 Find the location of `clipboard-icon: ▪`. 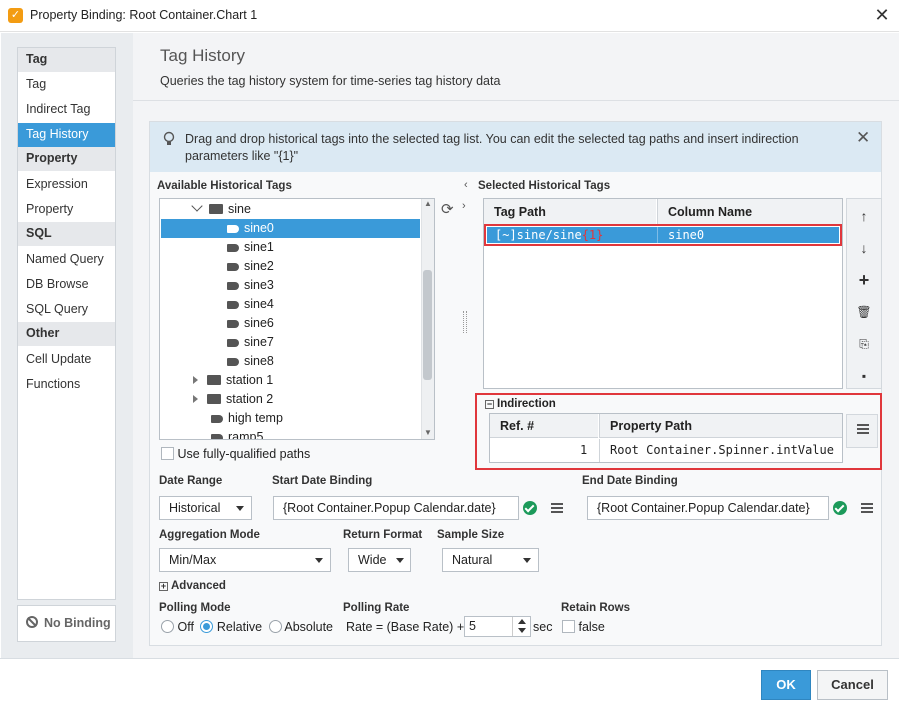

clipboard-icon: ▪ is located at coordinates (864, 376).